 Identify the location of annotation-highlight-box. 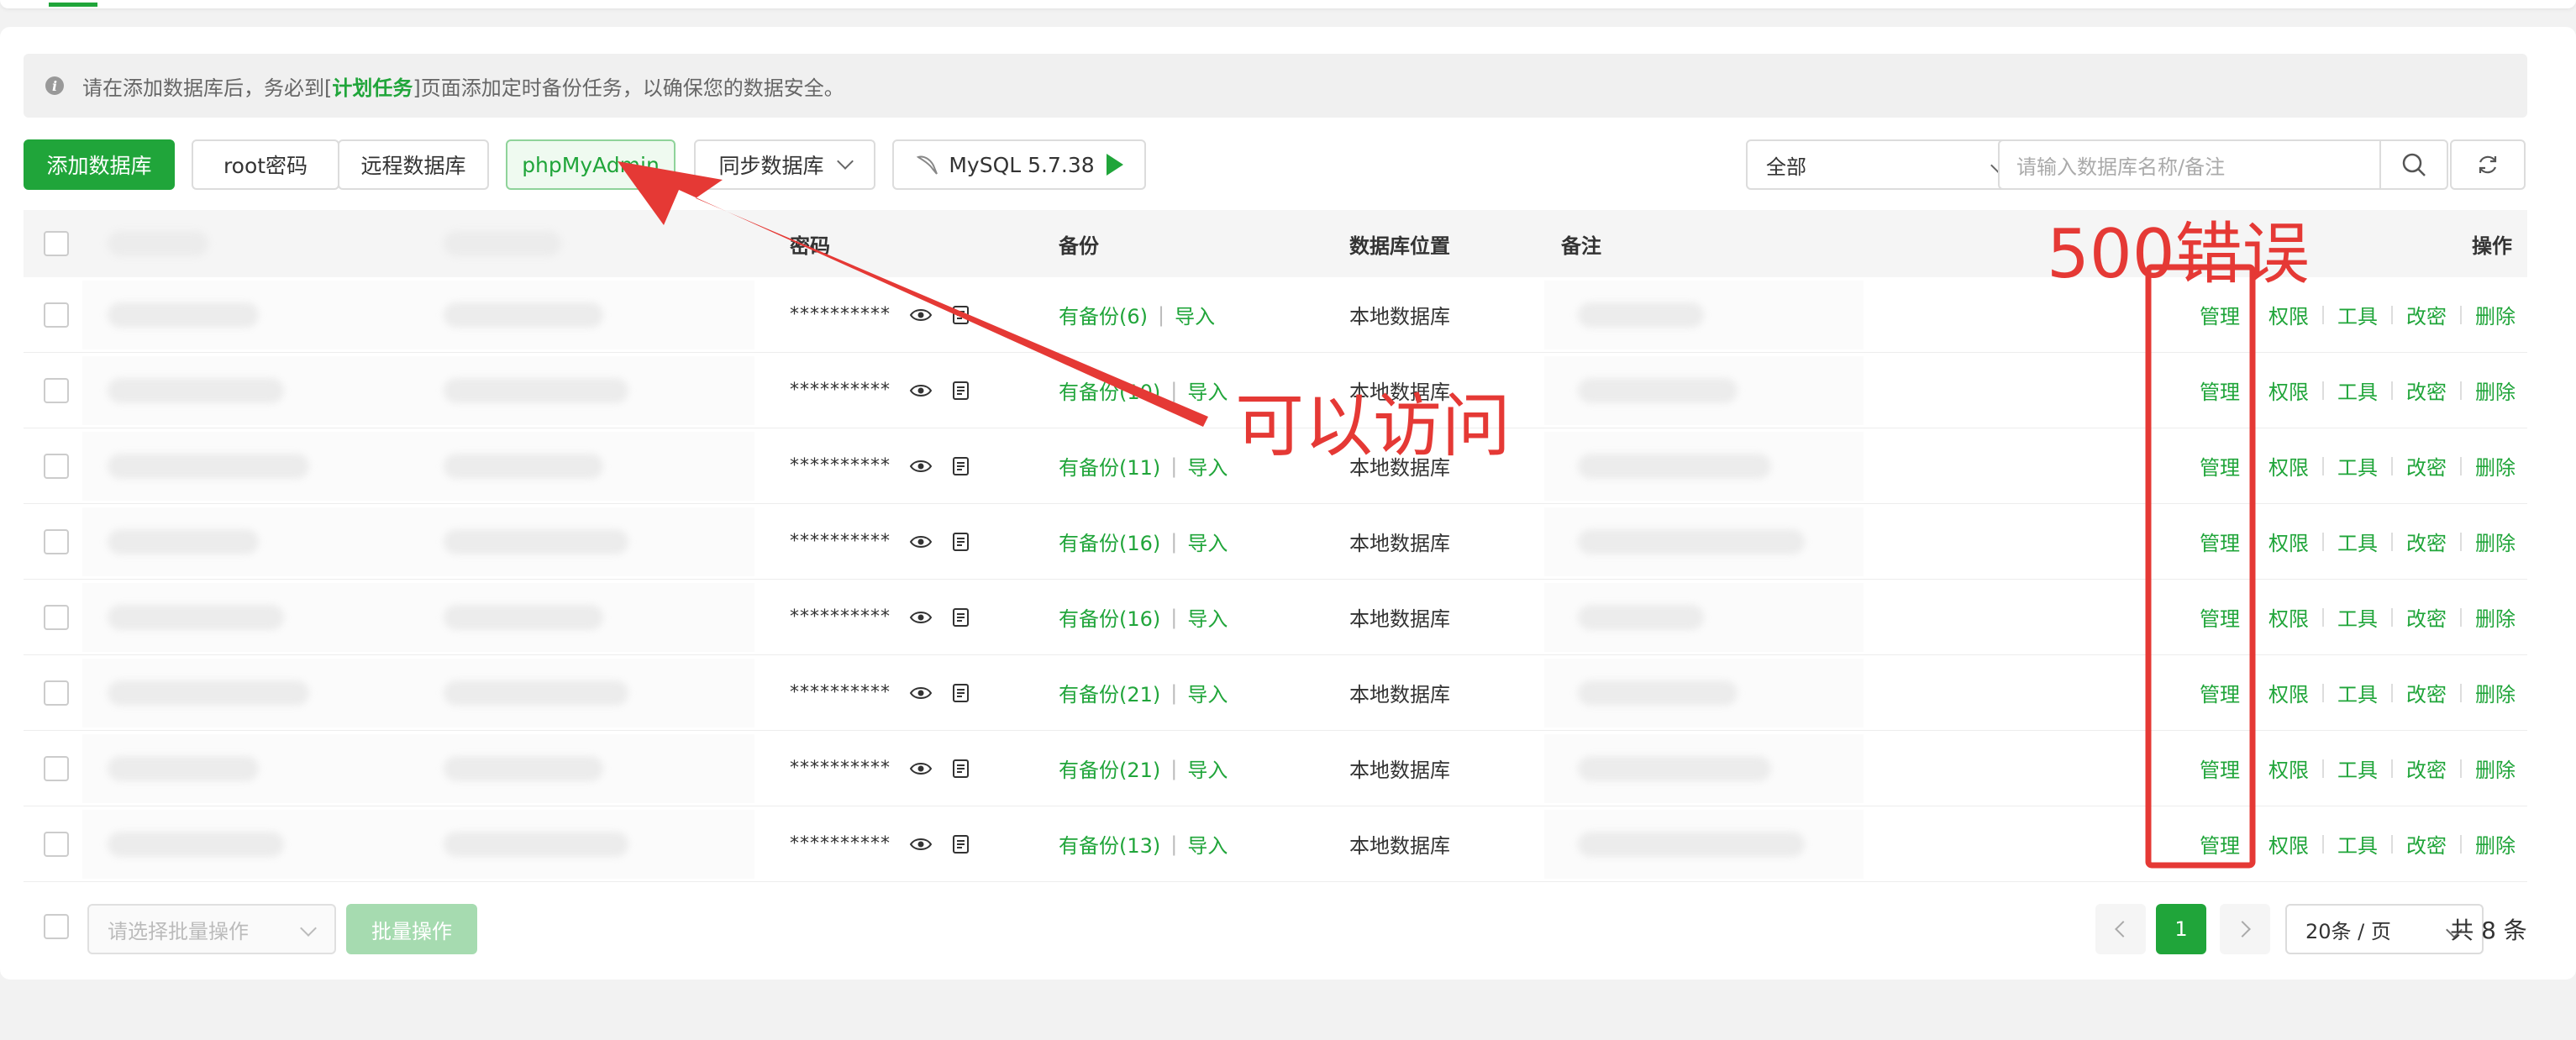
(2200, 566).